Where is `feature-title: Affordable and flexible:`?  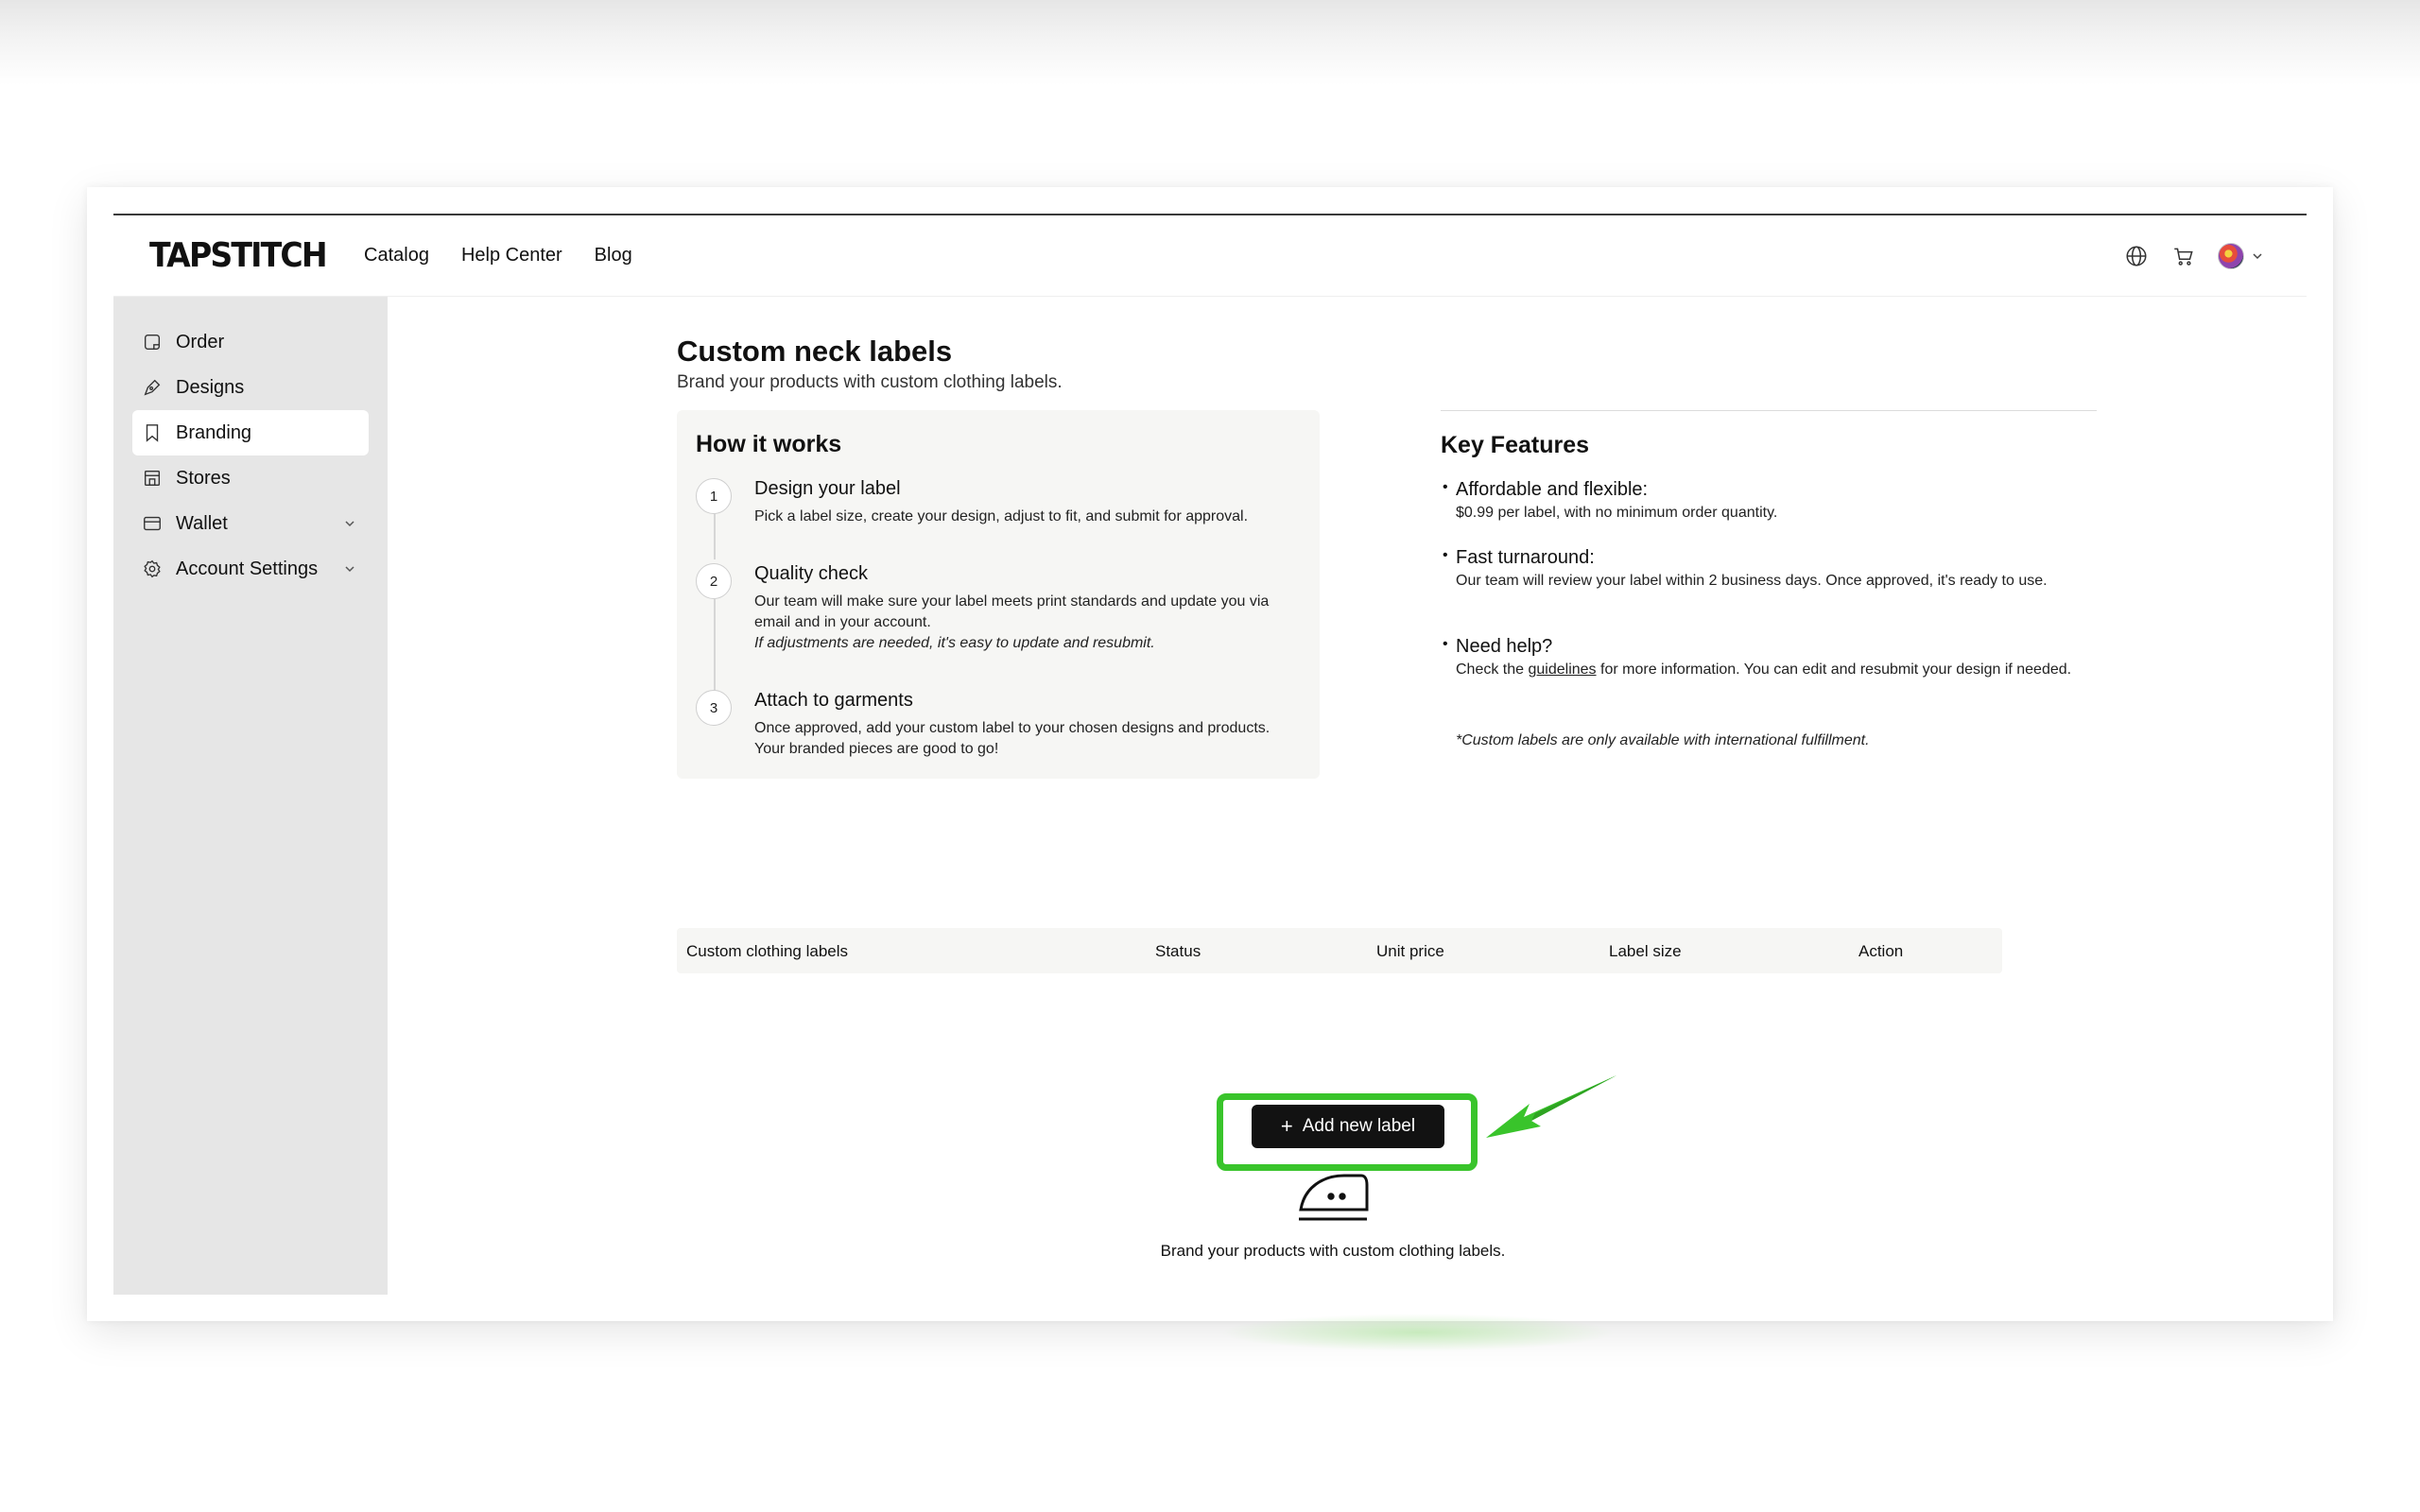 feature-title: Affordable and flexible: is located at coordinates (1769, 490).